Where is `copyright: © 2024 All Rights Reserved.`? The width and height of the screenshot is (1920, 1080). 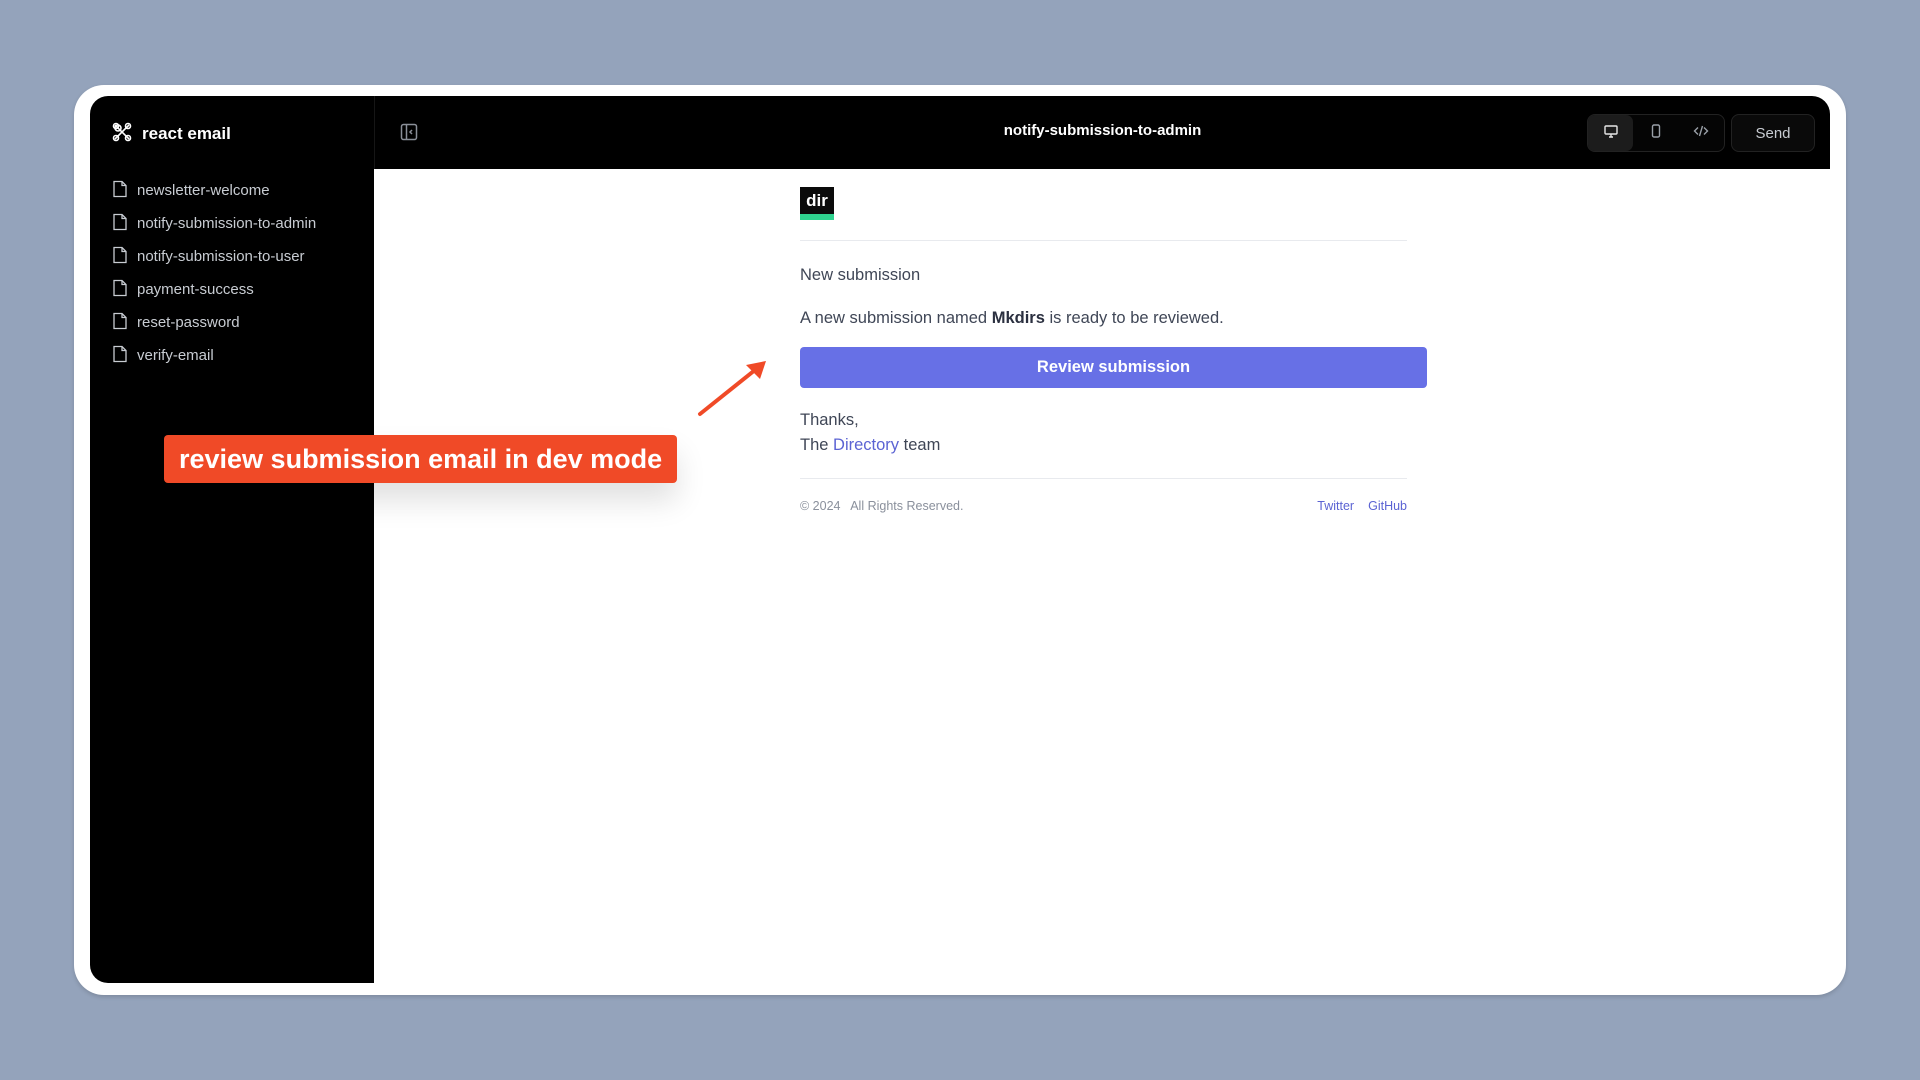 copyright: © 2024 All Rights Reserved. is located at coordinates (882, 506).